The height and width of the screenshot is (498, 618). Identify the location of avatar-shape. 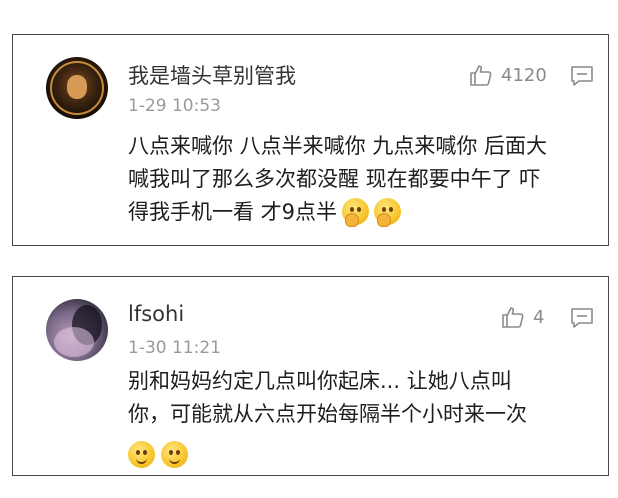
(74, 342).